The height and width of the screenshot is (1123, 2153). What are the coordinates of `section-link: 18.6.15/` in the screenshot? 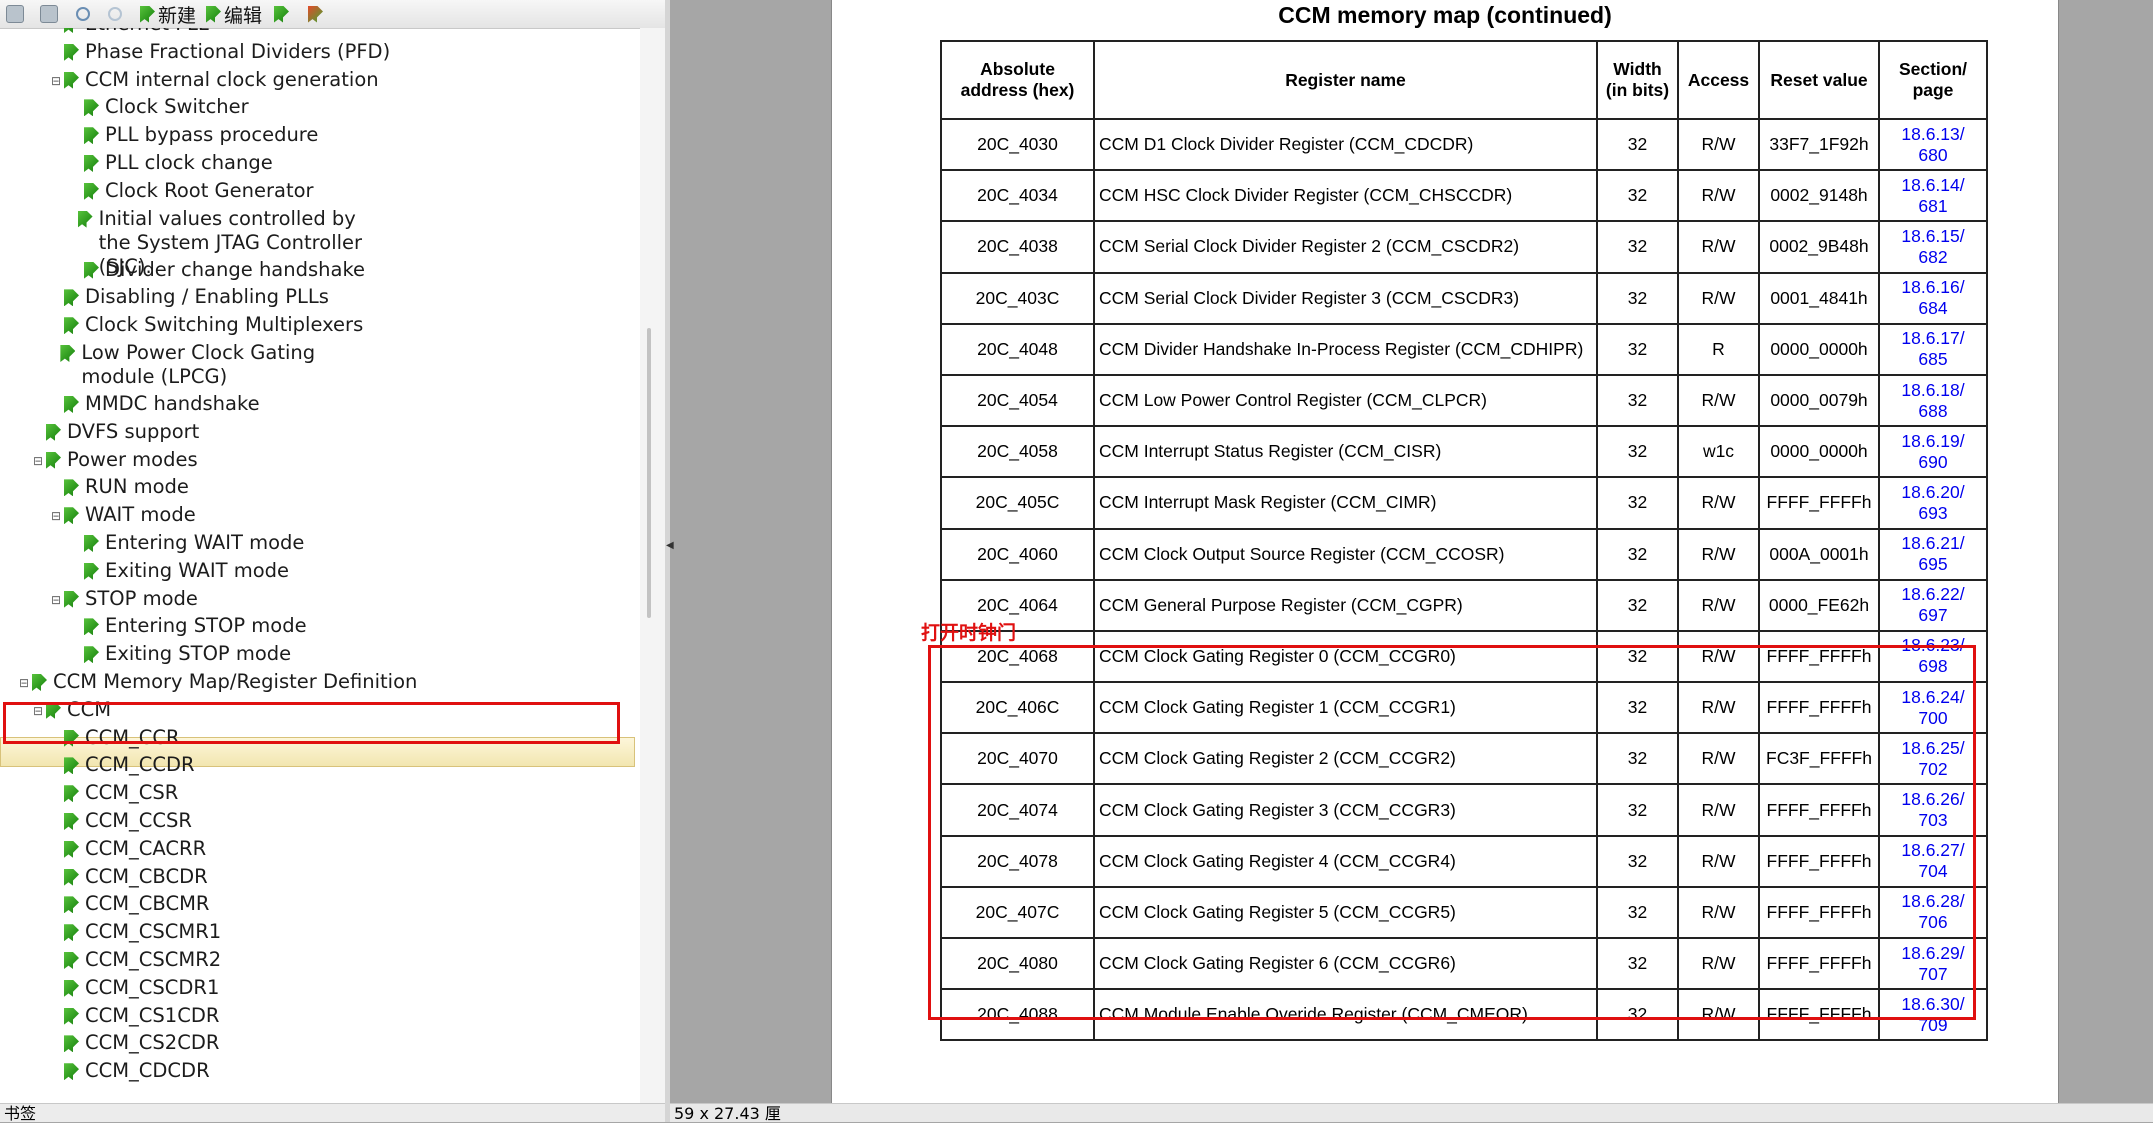 It's located at (1933, 236).